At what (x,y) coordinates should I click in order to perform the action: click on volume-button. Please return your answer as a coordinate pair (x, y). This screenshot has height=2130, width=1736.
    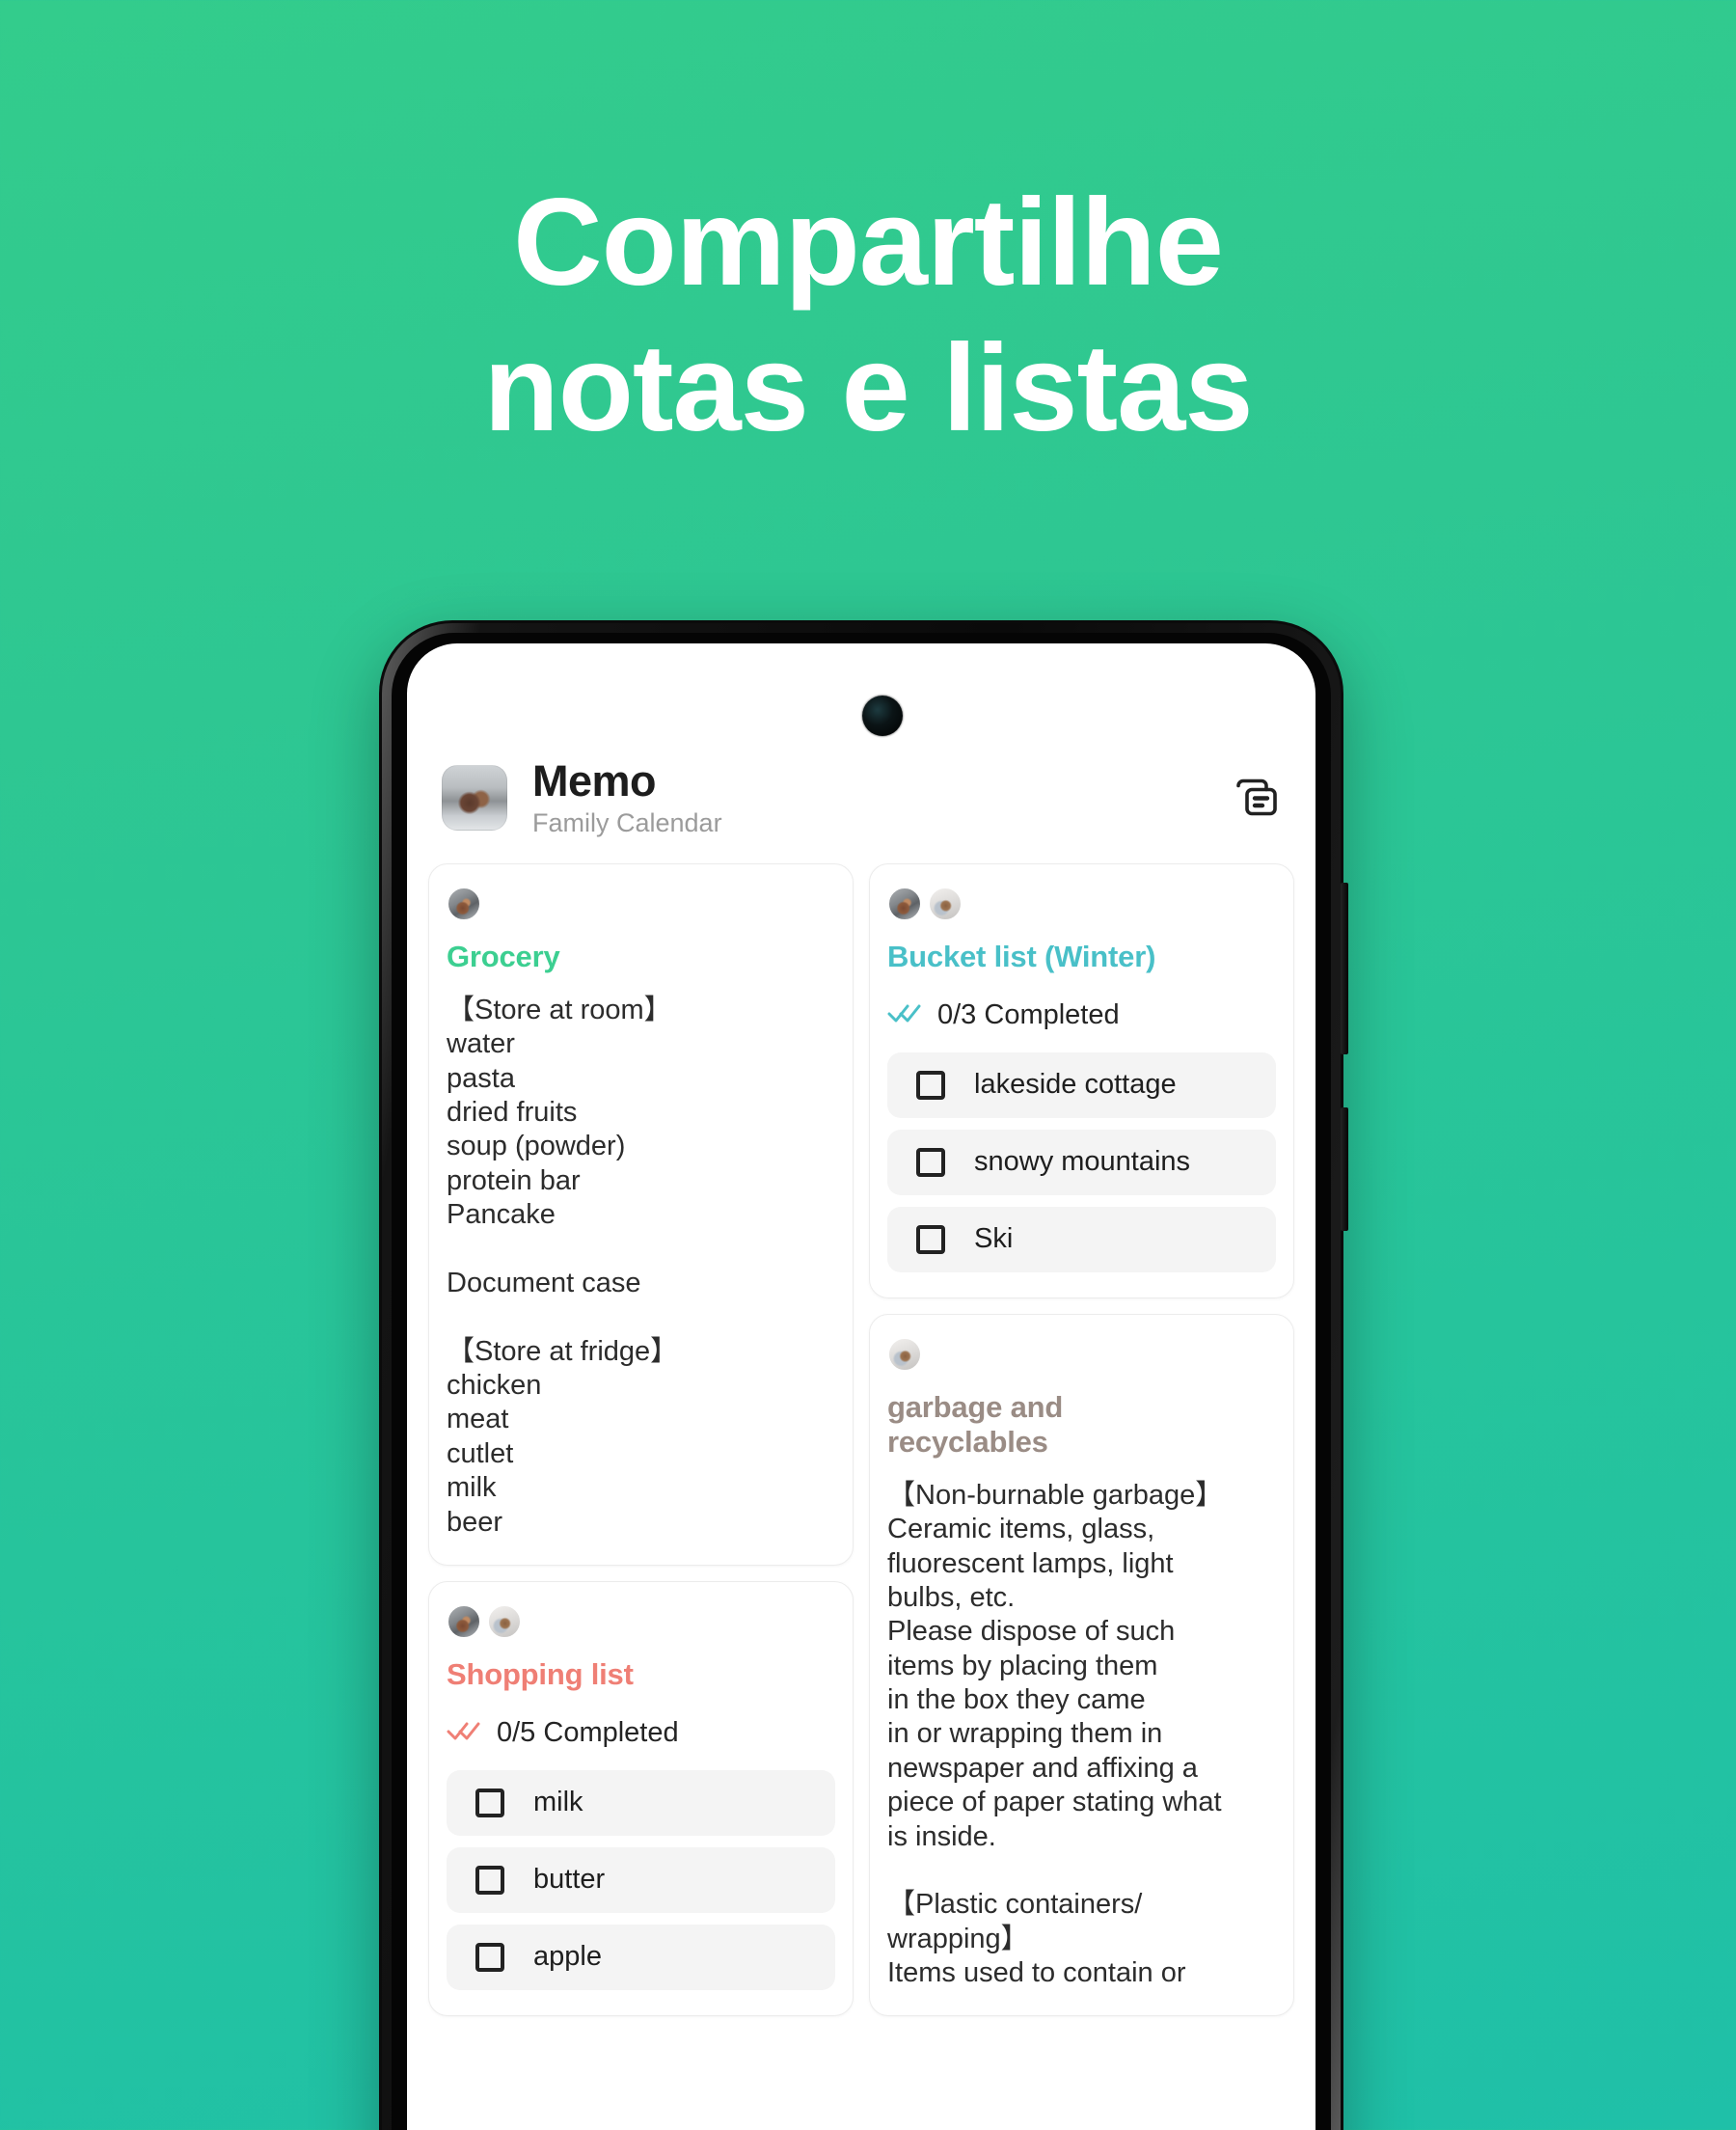
    Looking at the image, I should click on (1344, 1169).